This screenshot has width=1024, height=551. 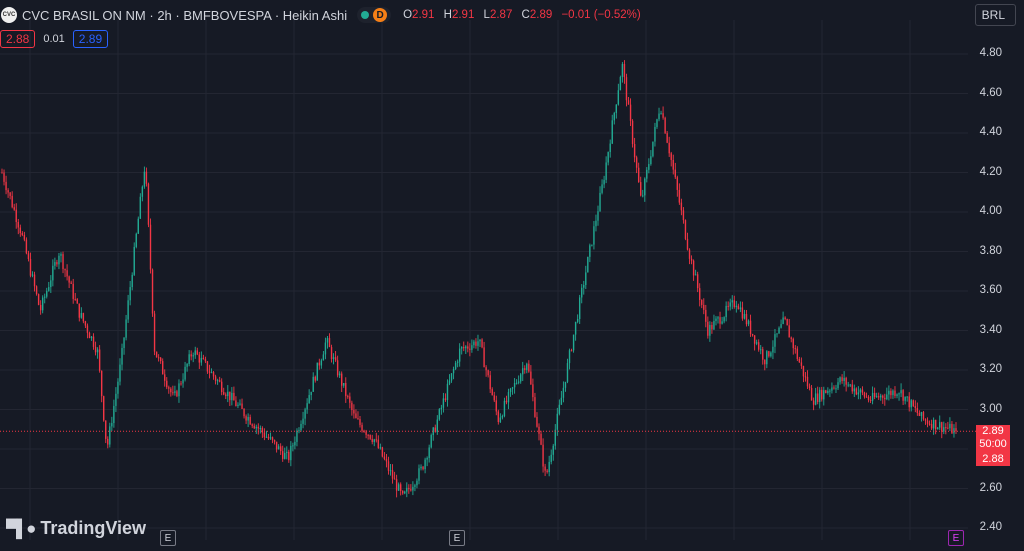 I want to click on future-earnings-event-marker: E, so click(x=956, y=538).